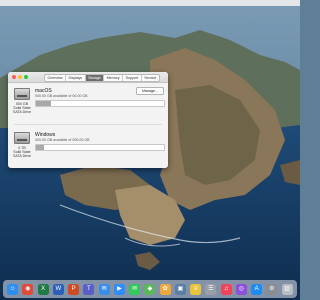 Image resolution: width=320 pixels, height=300 pixels. Describe the element at coordinates (76, 78) in the screenshot. I see `tab-displays: Displays` at that location.